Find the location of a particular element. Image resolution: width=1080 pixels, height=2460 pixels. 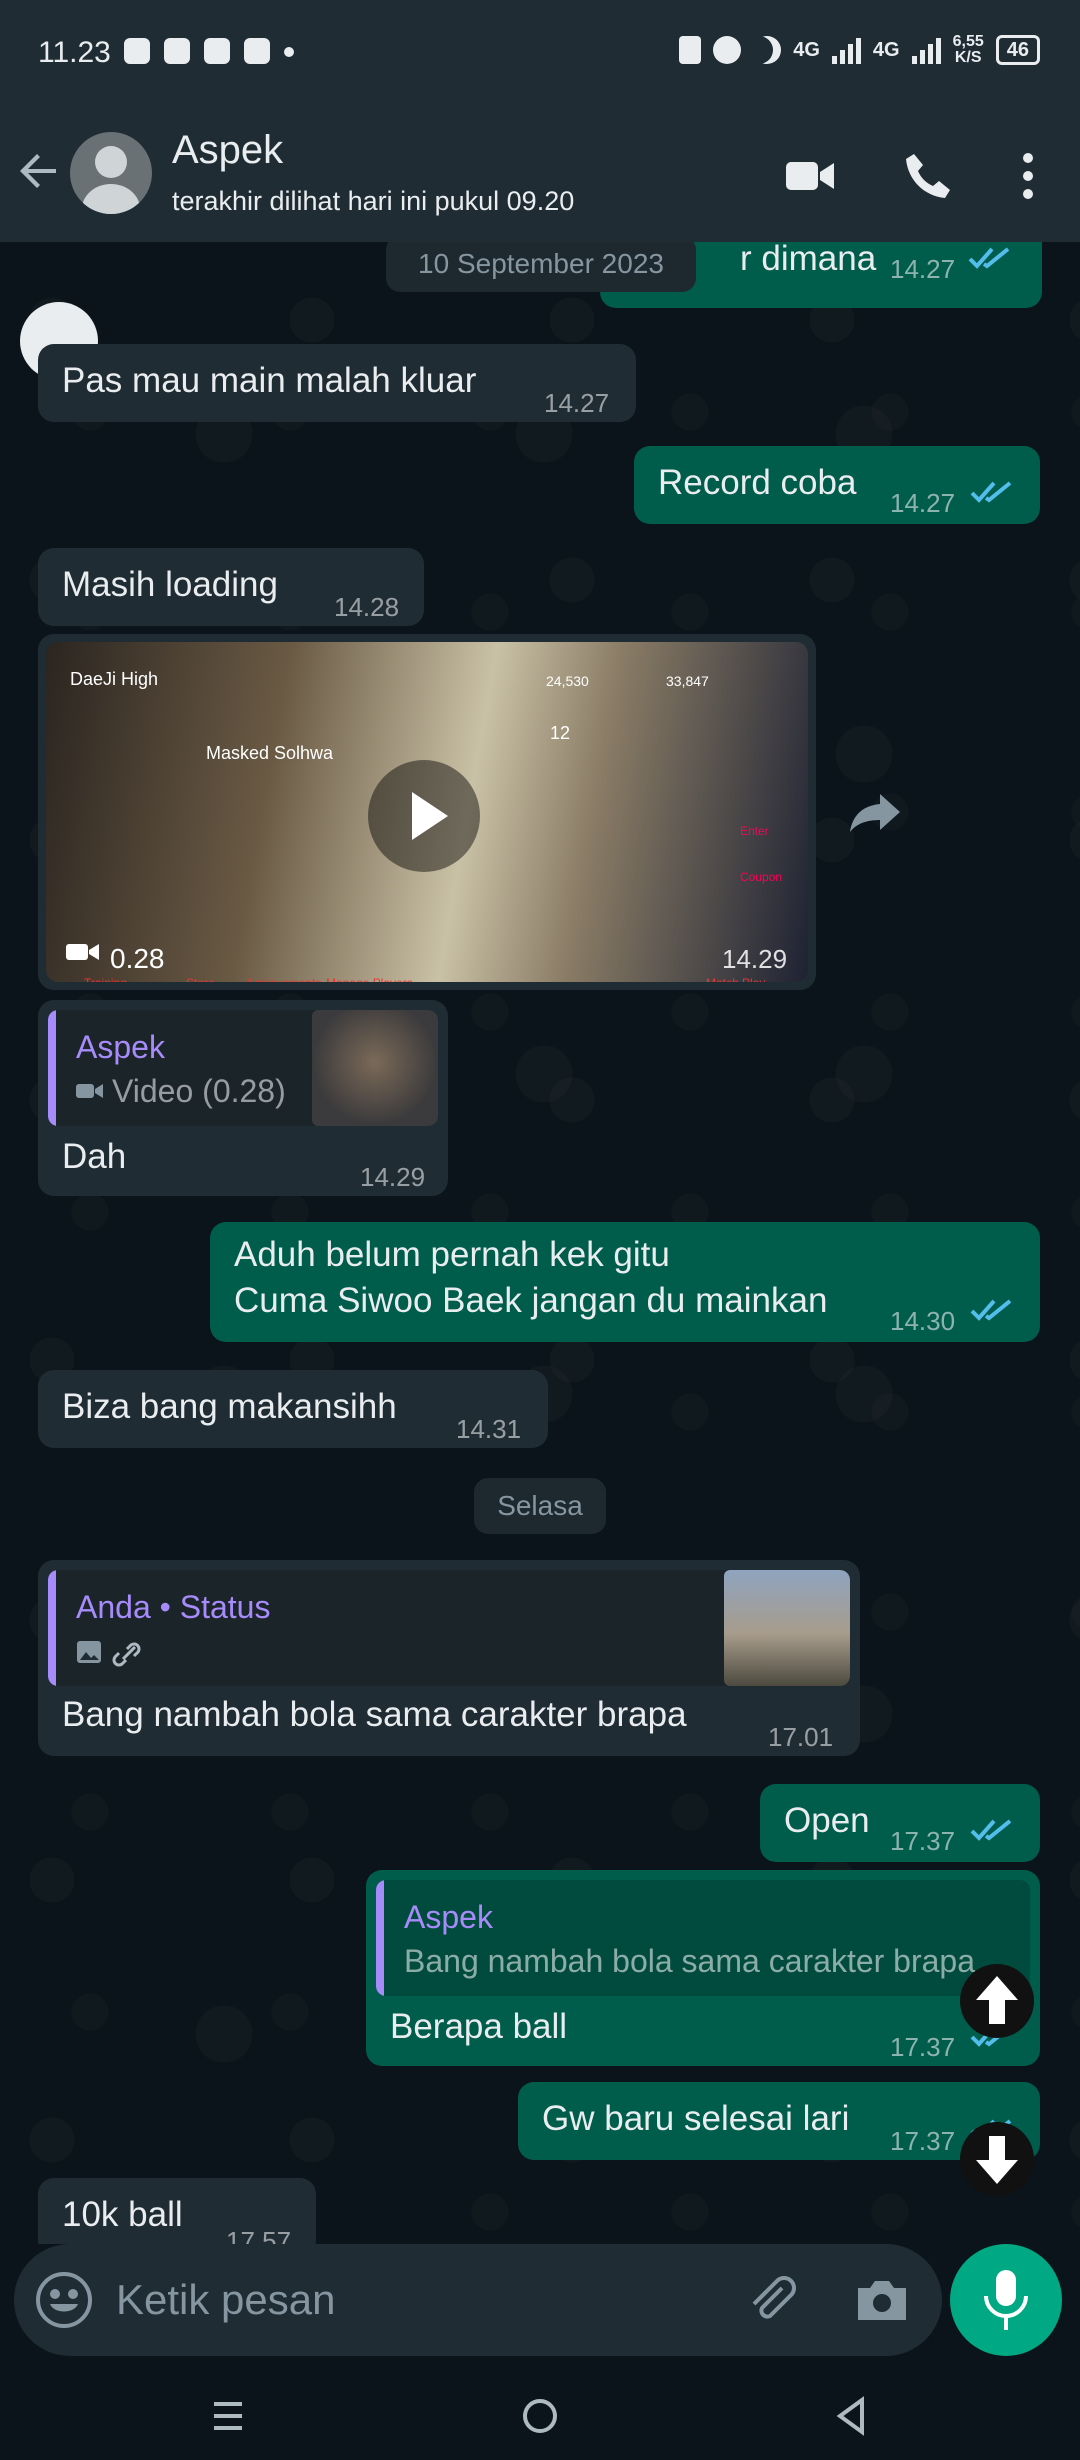

message-text: Pas mau main malah kluar is located at coordinates (269, 380).